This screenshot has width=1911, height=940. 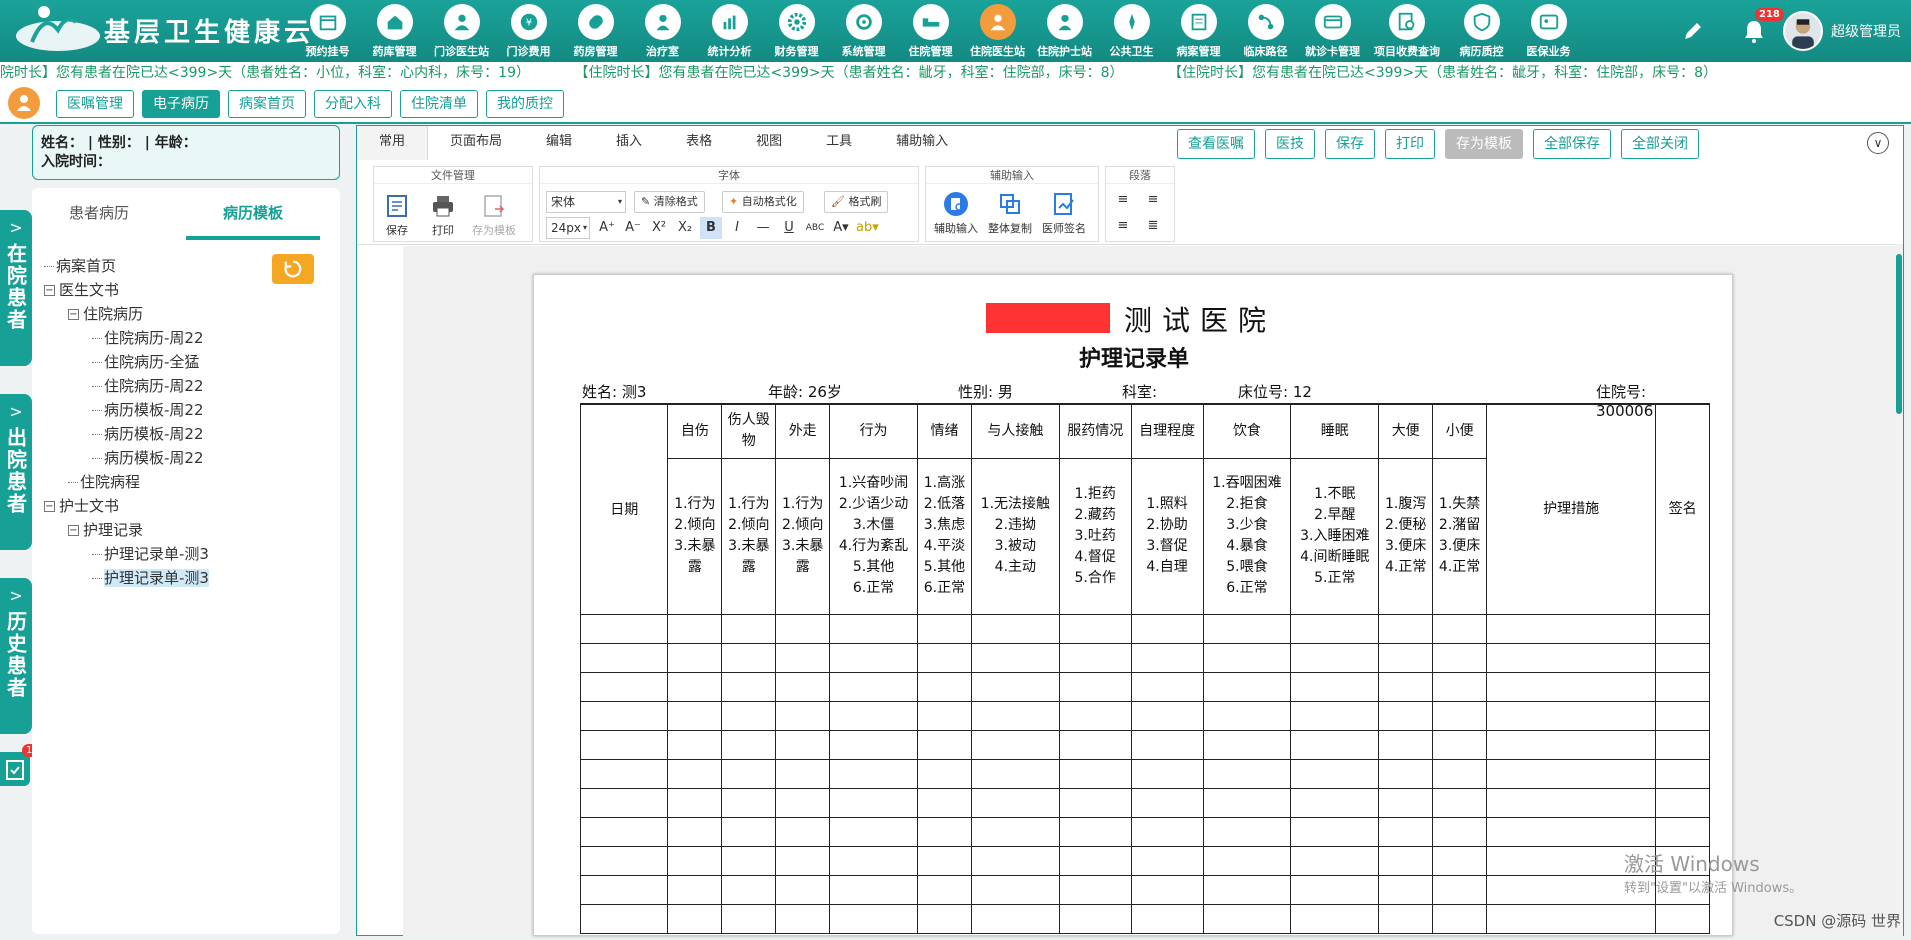 What do you see at coordinates (1878, 143) in the screenshot?
I see `collapse-ribbon-button: ∨` at bounding box center [1878, 143].